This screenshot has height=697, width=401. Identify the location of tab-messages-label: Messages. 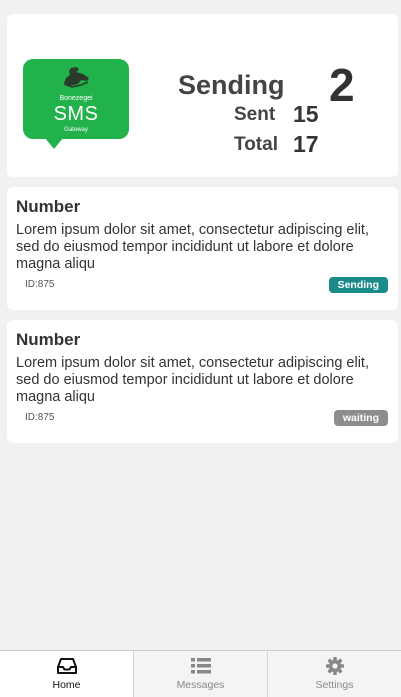
(200, 685).